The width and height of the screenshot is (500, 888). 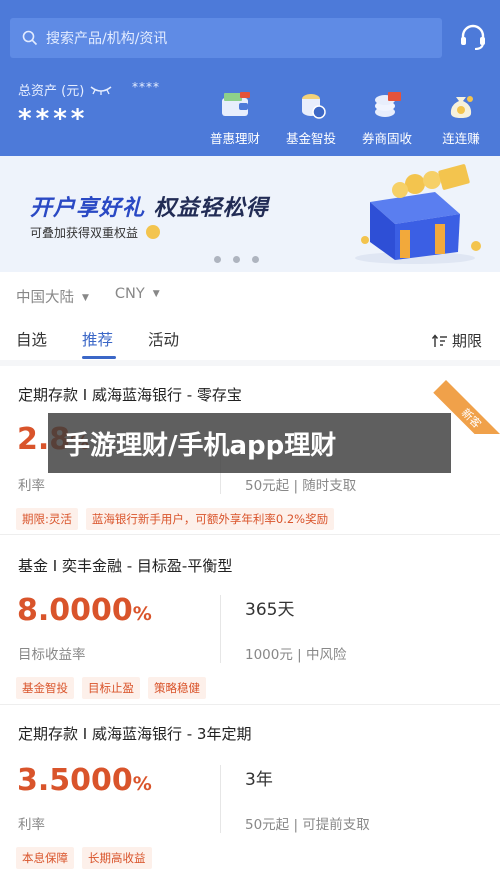 I want to click on region-filter: 中国大陆 ▼, so click(x=52, y=296).